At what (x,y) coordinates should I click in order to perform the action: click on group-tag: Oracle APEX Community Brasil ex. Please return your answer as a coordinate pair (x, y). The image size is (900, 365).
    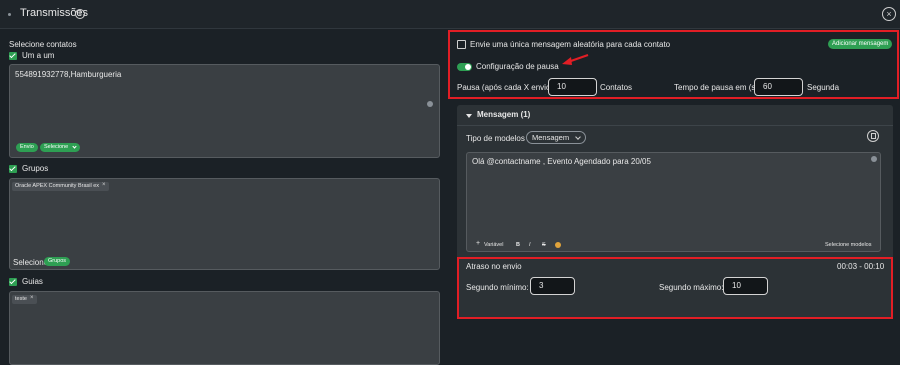
    Looking at the image, I should click on (61, 186).